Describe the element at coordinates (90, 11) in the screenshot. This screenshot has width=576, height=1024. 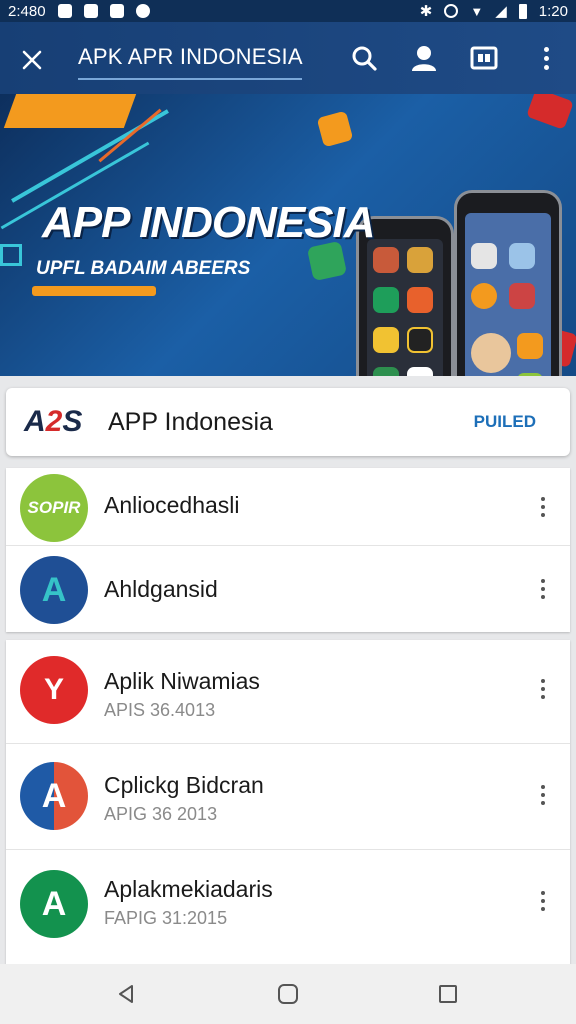
I see `app-notification-icon` at that location.